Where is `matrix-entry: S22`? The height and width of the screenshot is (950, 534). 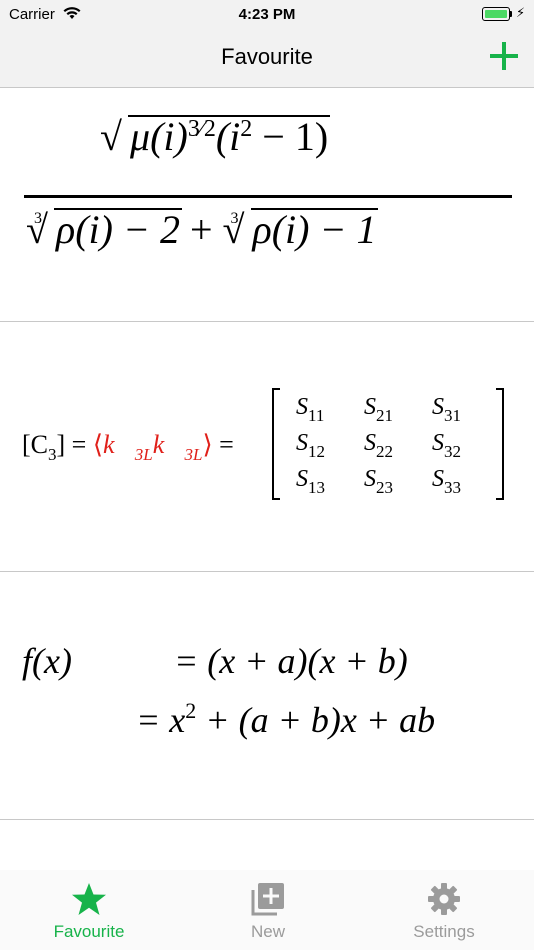
matrix-entry: S22 is located at coordinates (378, 445).